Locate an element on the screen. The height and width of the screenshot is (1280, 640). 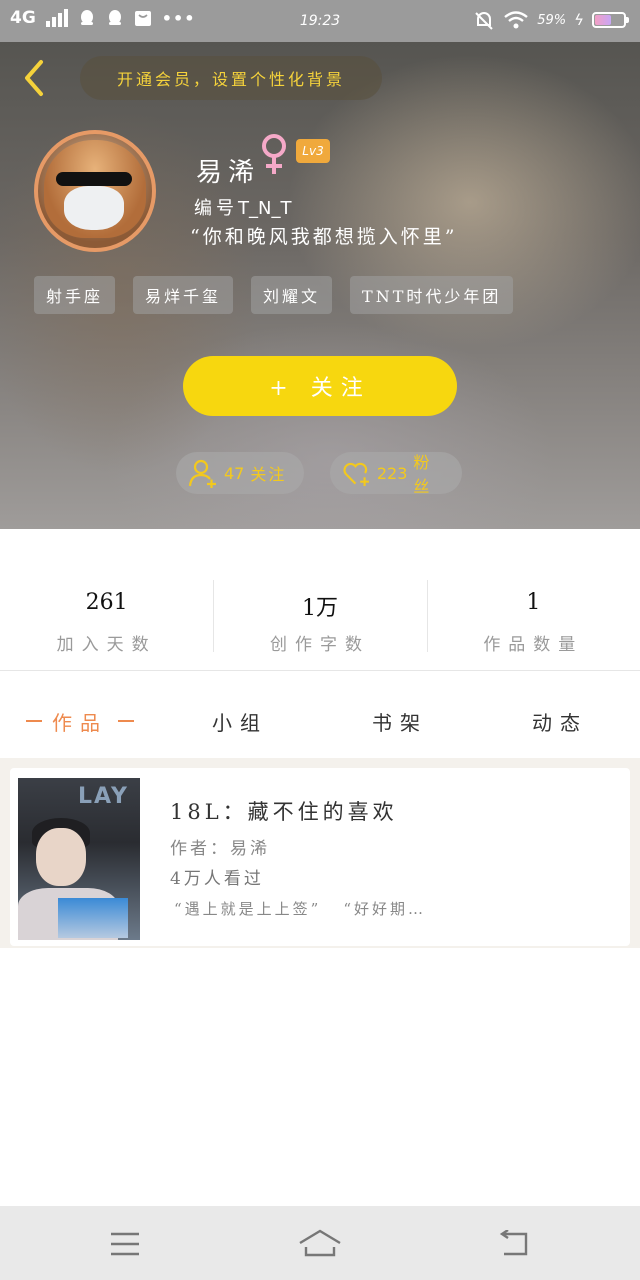
tab-bookshelf: 书架 is located at coordinates (400, 721).